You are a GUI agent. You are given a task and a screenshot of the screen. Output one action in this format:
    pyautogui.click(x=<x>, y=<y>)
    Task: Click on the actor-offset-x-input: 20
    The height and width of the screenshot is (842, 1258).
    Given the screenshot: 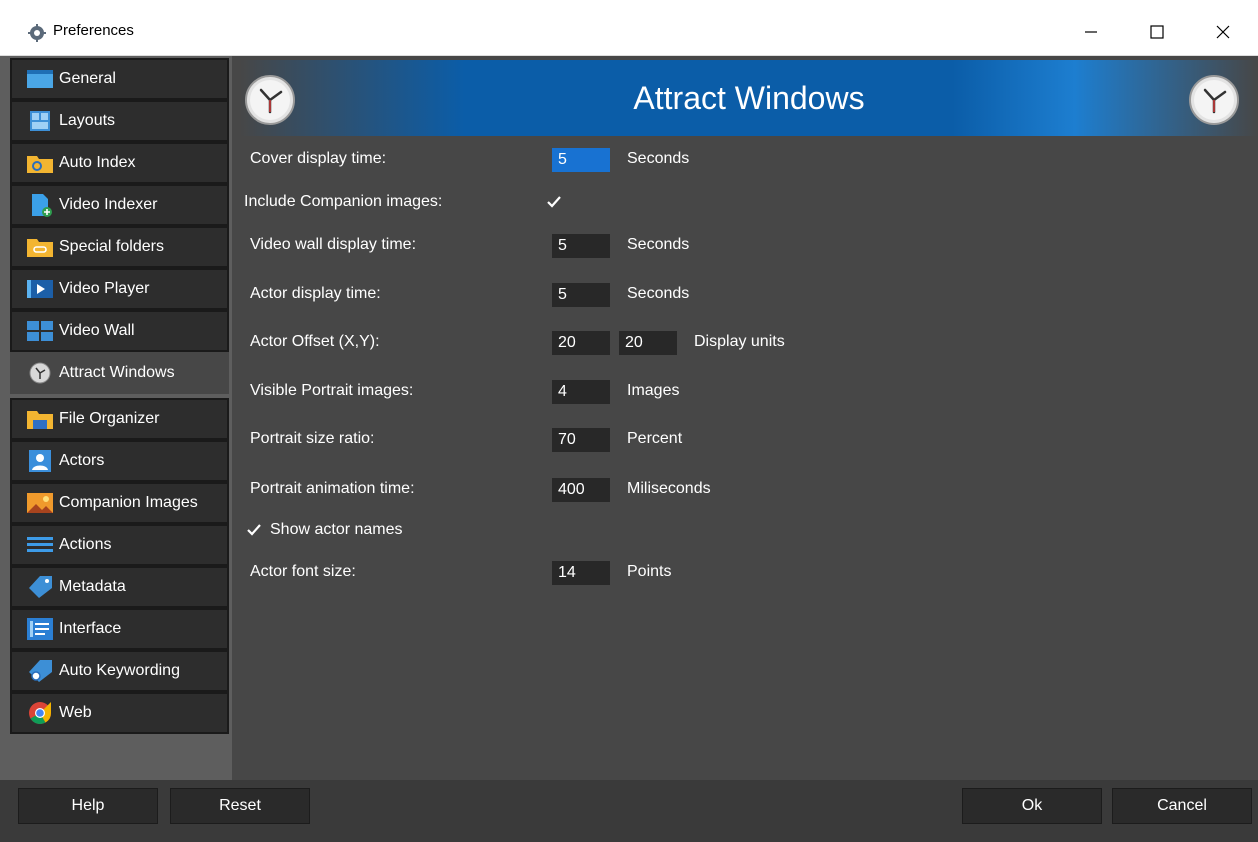 What is the action you would take?
    pyautogui.click(x=581, y=343)
    